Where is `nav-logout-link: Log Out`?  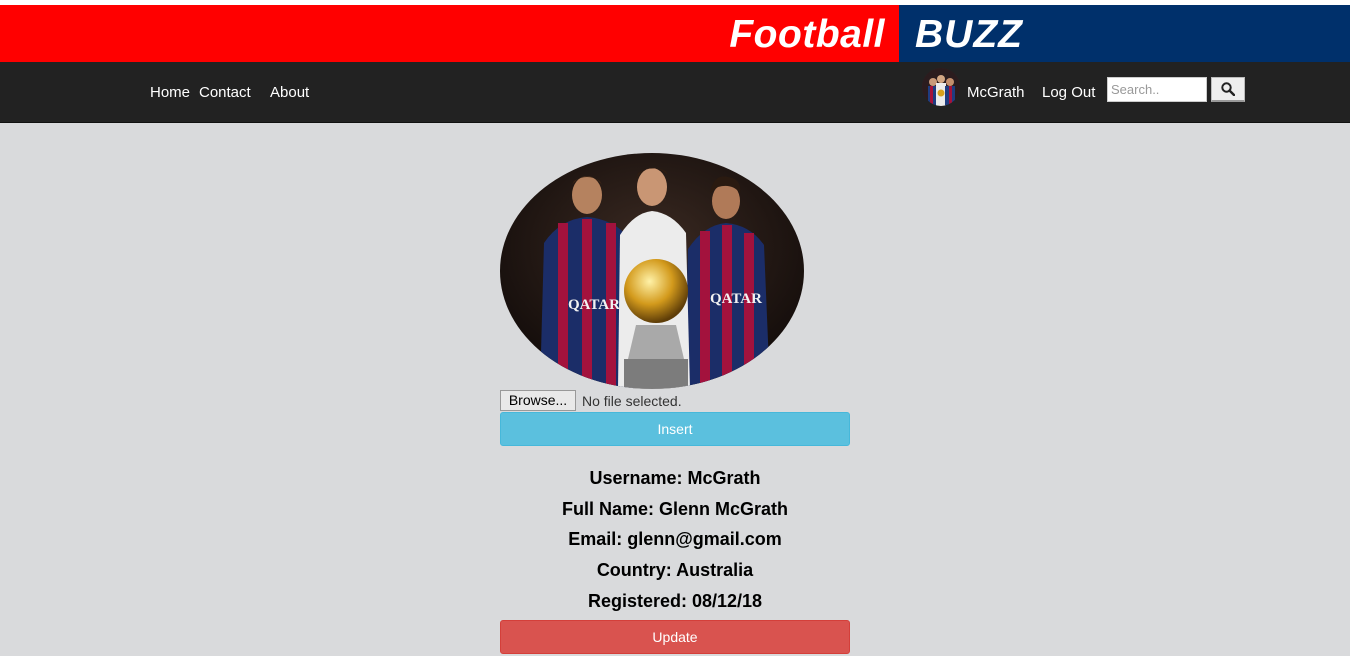 nav-logout-link: Log Out is located at coordinates (1068, 92).